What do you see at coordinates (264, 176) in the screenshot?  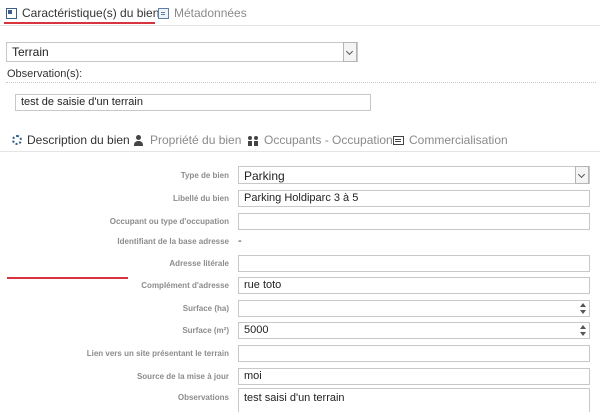 I see `type-bien-value: Parking` at bounding box center [264, 176].